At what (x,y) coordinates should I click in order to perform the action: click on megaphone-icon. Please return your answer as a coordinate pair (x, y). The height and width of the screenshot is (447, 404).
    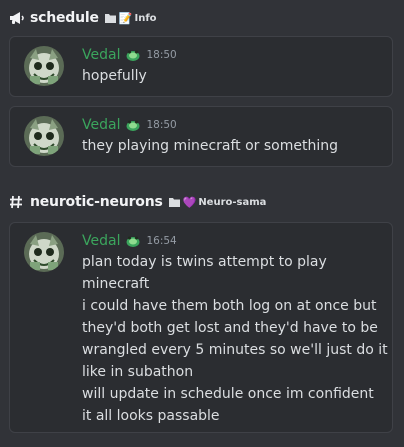
    Looking at the image, I should click on (18, 18).